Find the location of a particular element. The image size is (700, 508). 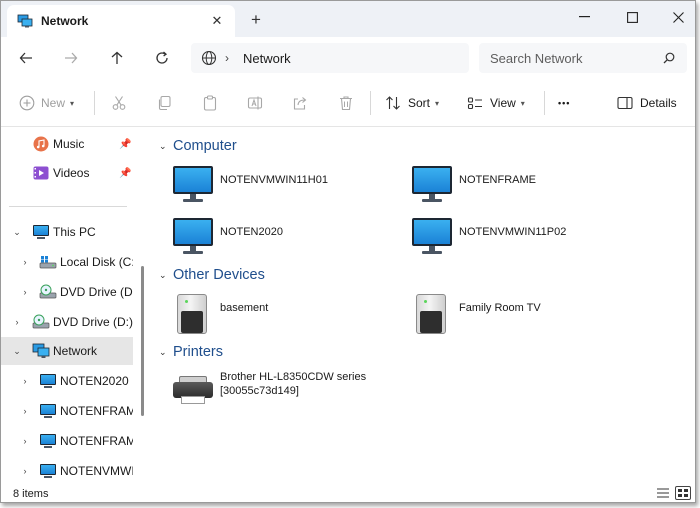

sidebar-item-this-pc: ⌄ This PC is located at coordinates (67, 232).